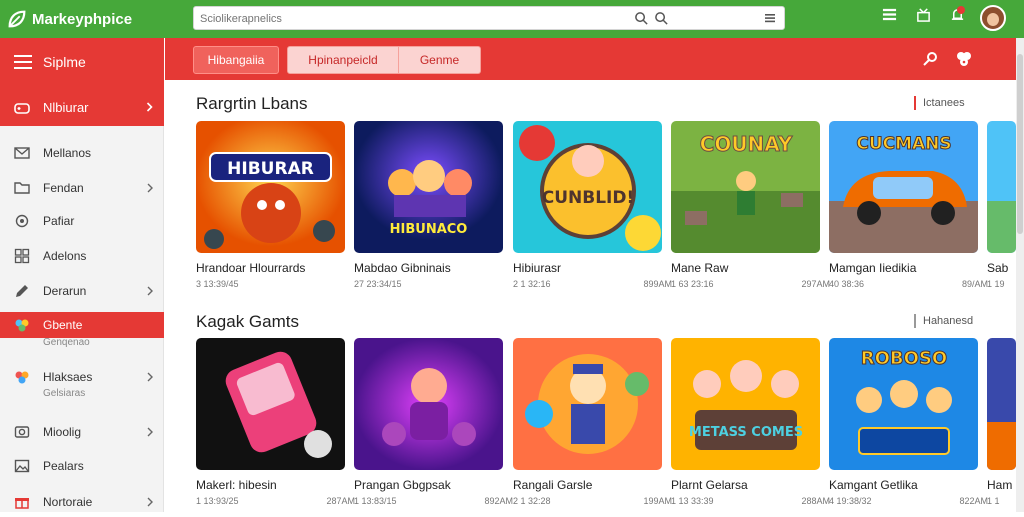 The image size is (1024, 517). I want to click on thumbnail-art-text: ROBOSO, so click(904, 358).